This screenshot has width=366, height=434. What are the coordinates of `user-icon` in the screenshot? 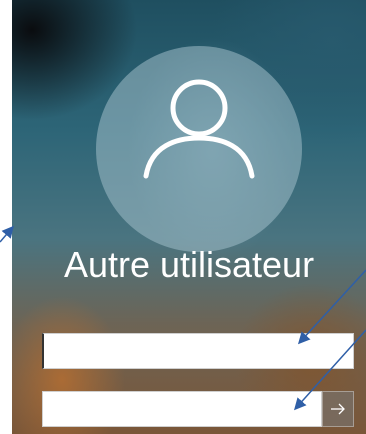 It's located at (199, 129).